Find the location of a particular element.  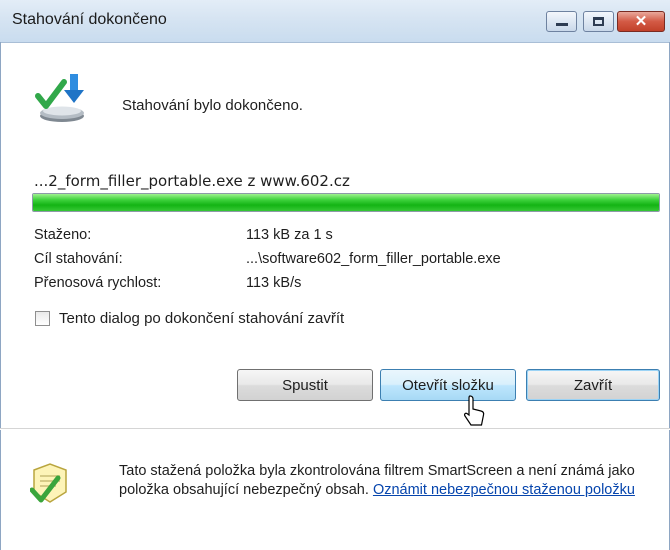

close-icon: ✕ is located at coordinates (641, 21).